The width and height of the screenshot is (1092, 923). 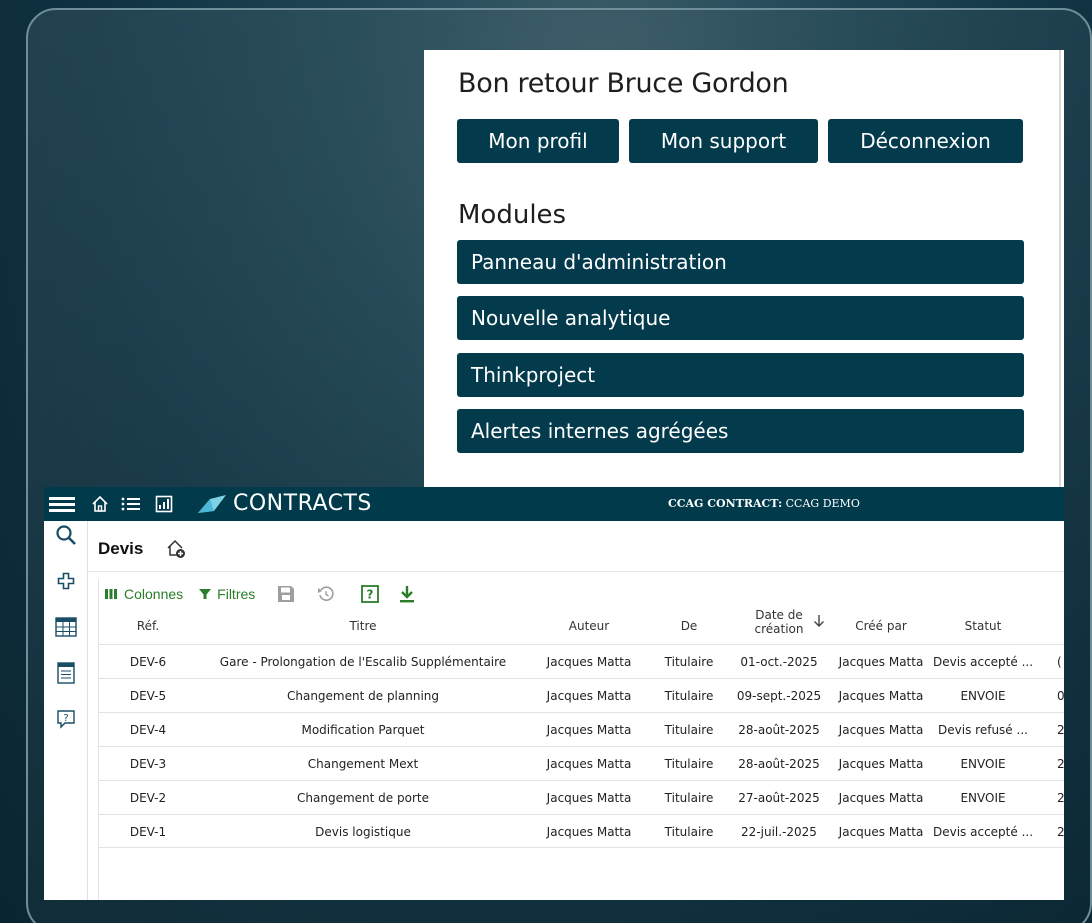 What do you see at coordinates (1059, 662) in the screenshot?
I see `cell-truncated: (` at bounding box center [1059, 662].